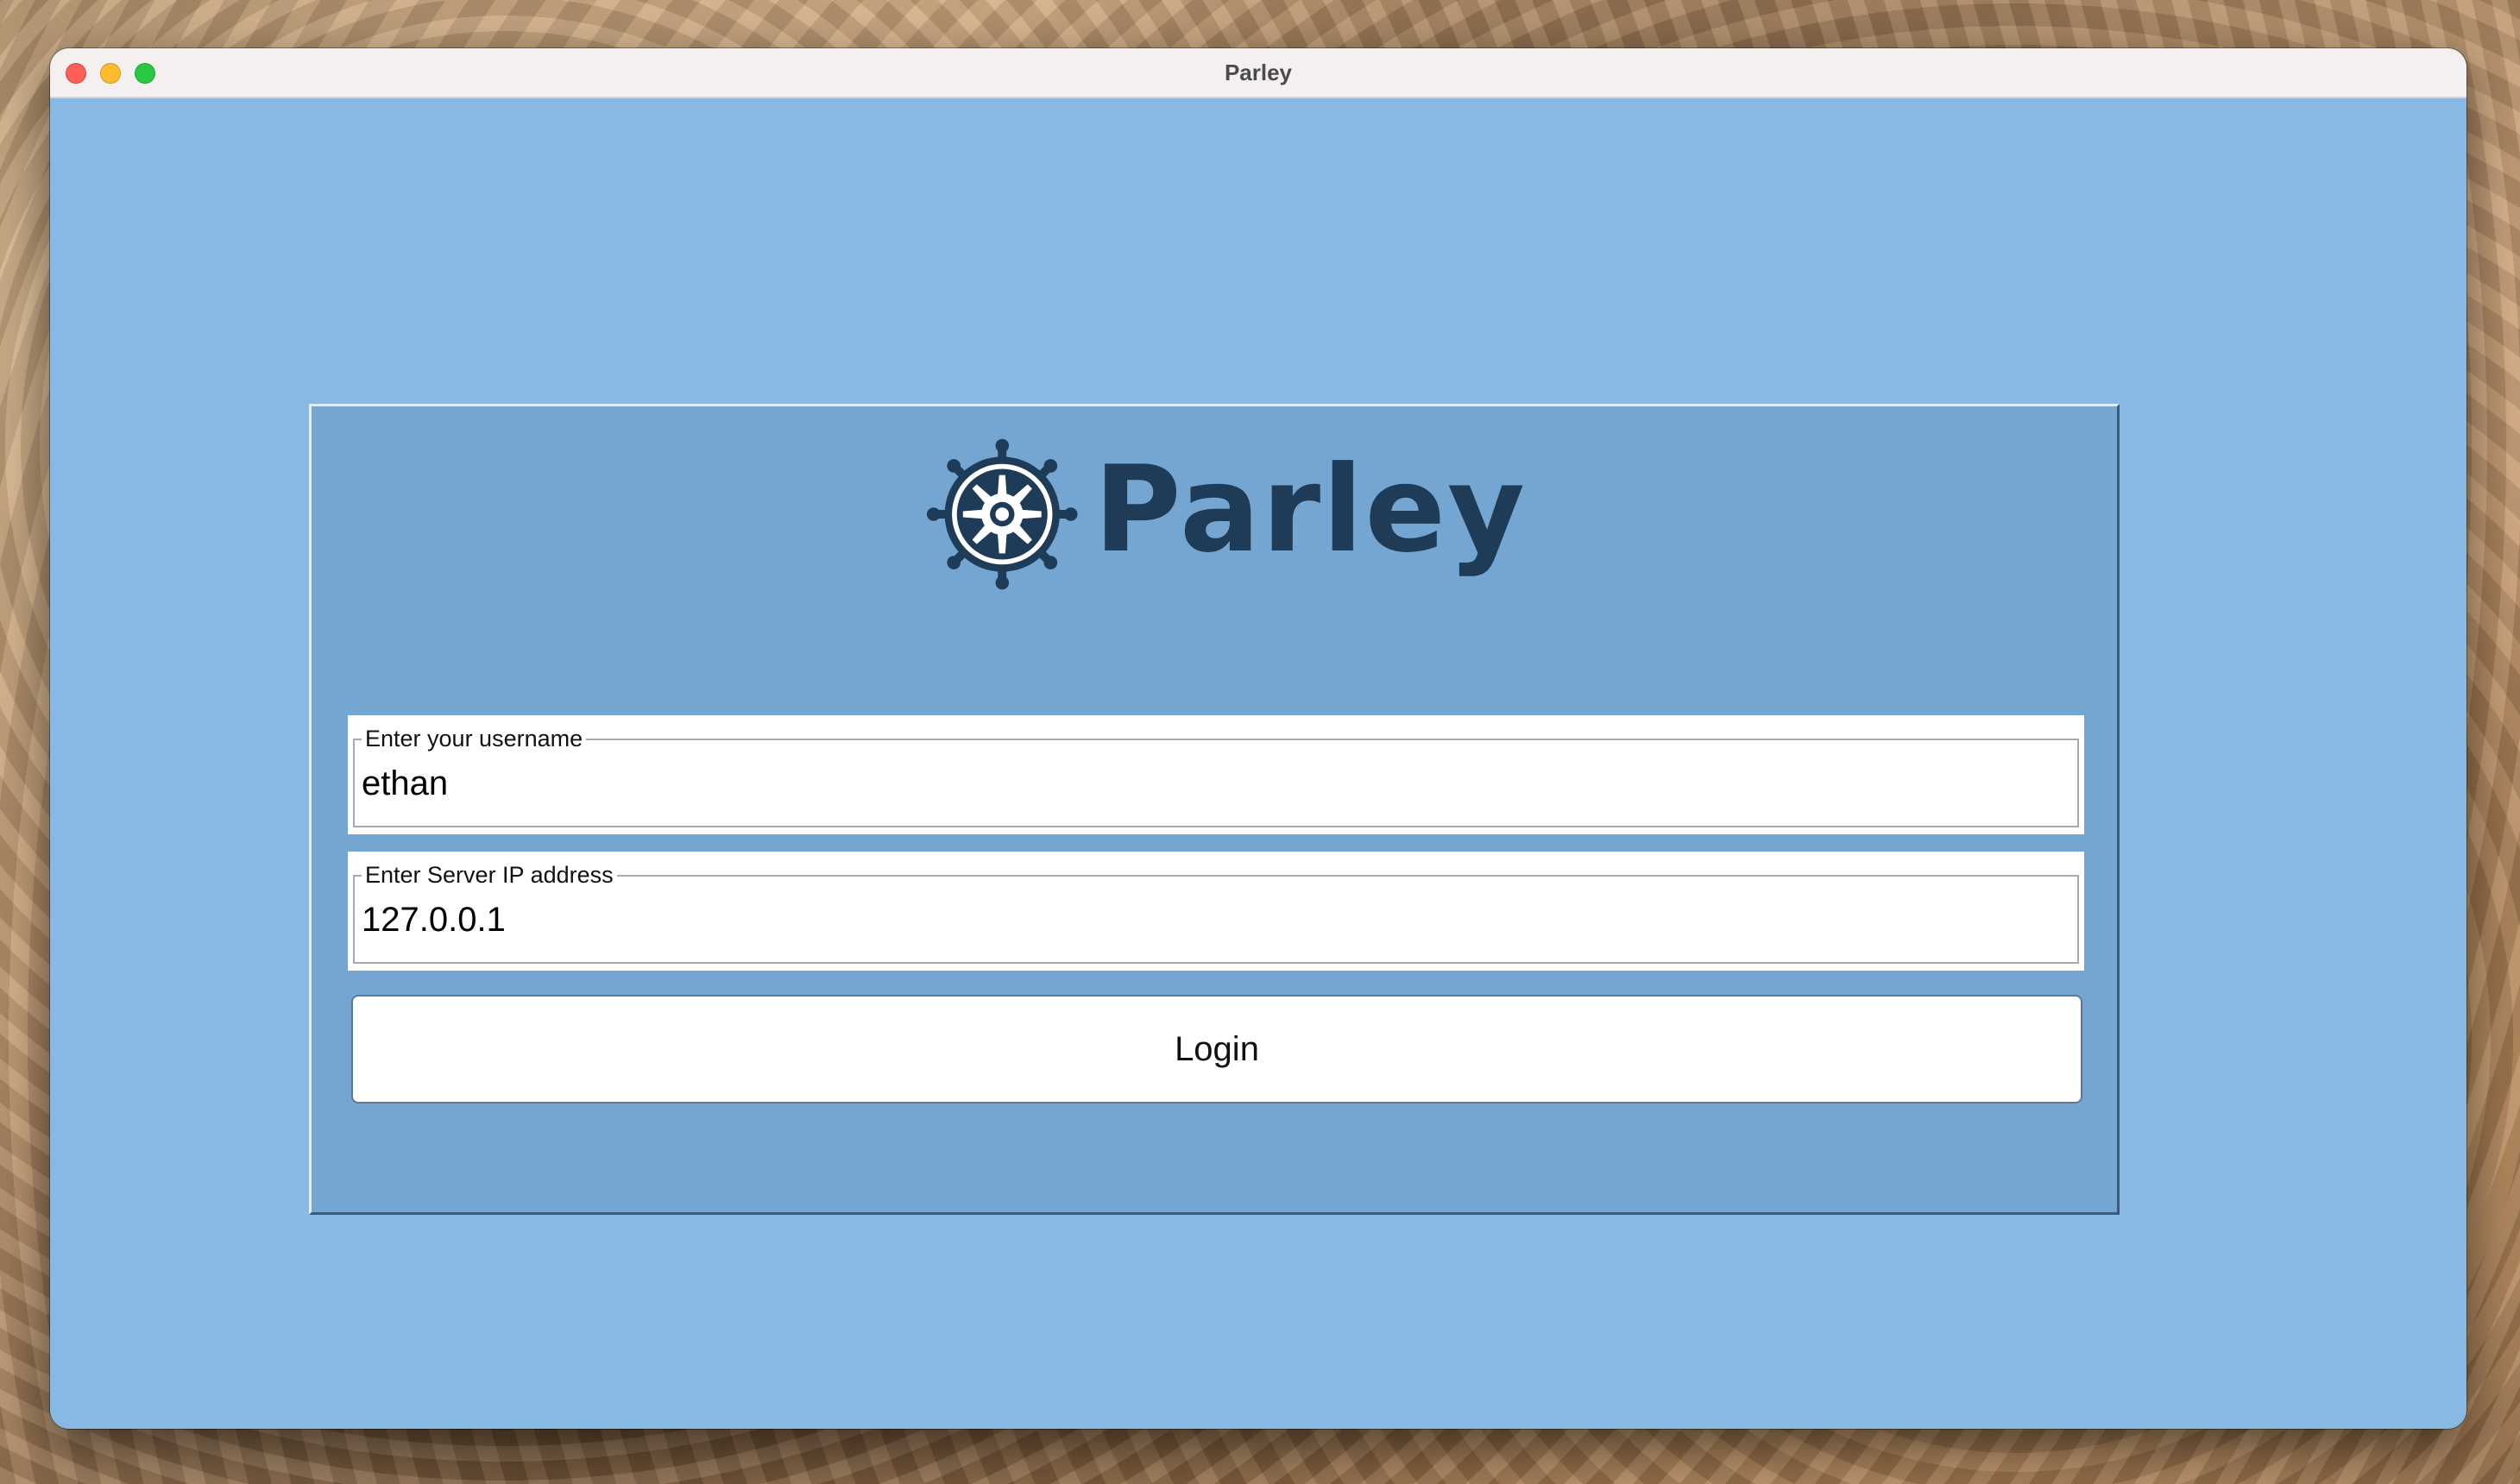 This screenshot has height=1484, width=2520. I want to click on username-input, so click(1216, 777).